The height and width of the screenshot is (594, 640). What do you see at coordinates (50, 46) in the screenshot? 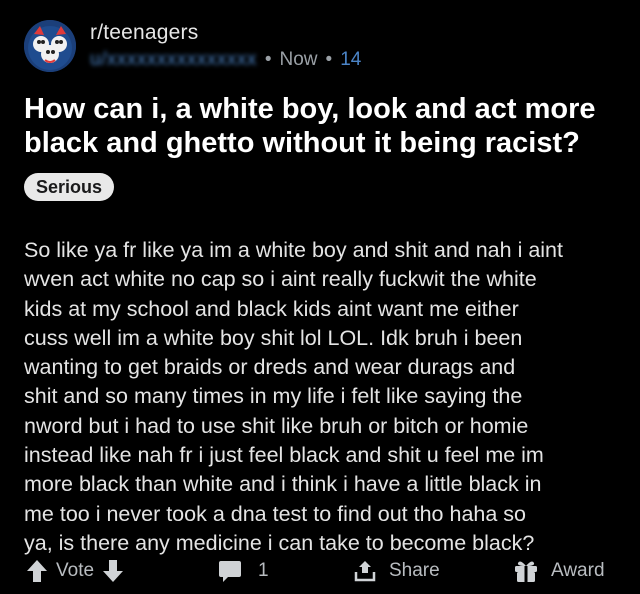
I see `subreddit-avatar-icon` at bounding box center [50, 46].